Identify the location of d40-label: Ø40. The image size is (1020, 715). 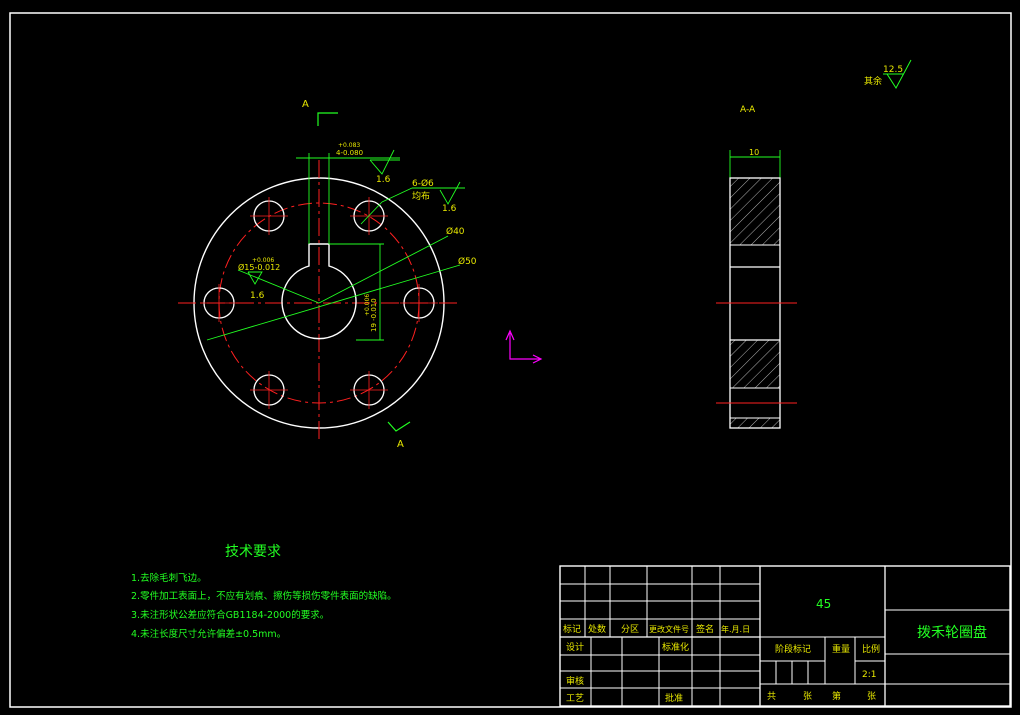
(455, 231).